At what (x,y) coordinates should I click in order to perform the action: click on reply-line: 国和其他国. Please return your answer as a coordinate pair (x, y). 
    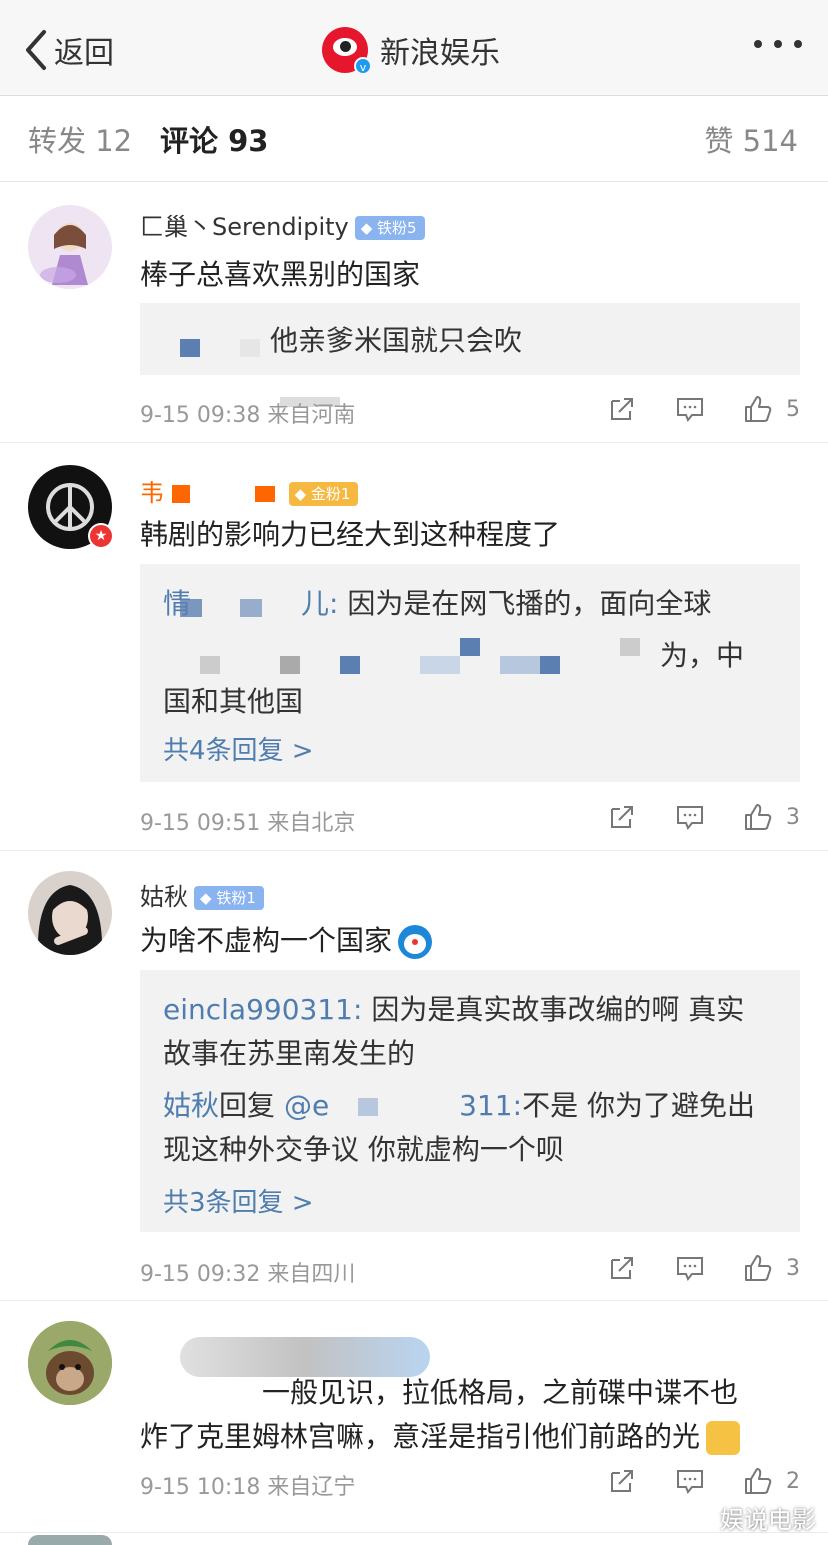
    Looking at the image, I should click on (233, 701).